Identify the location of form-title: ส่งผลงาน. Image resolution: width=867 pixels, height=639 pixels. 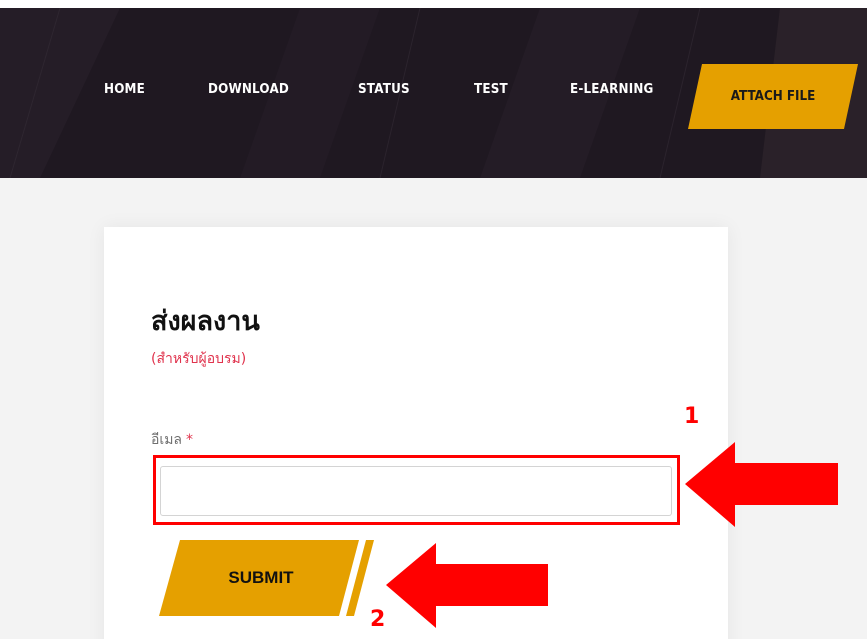
(205, 321).